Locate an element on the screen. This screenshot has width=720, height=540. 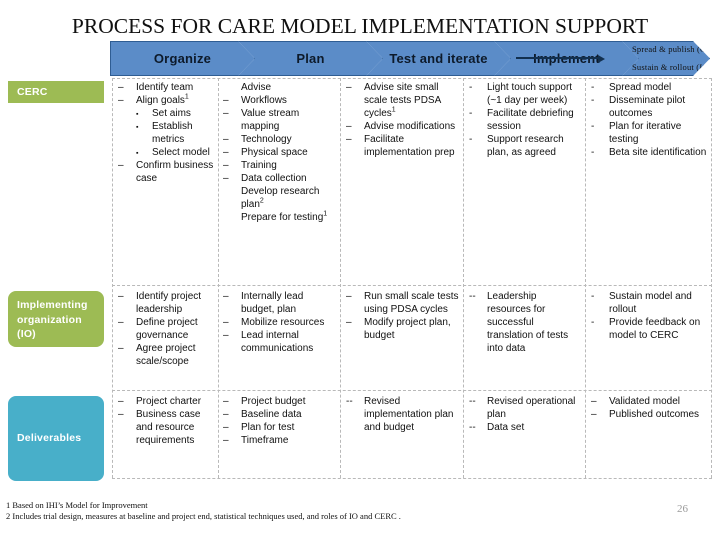
bullet-item: - Plan for iterative testing is located at coordinates (649, 133).